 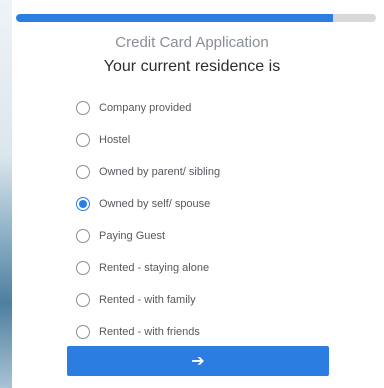 I want to click on option-company-provided: Company provided, so click(x=148, y=108).